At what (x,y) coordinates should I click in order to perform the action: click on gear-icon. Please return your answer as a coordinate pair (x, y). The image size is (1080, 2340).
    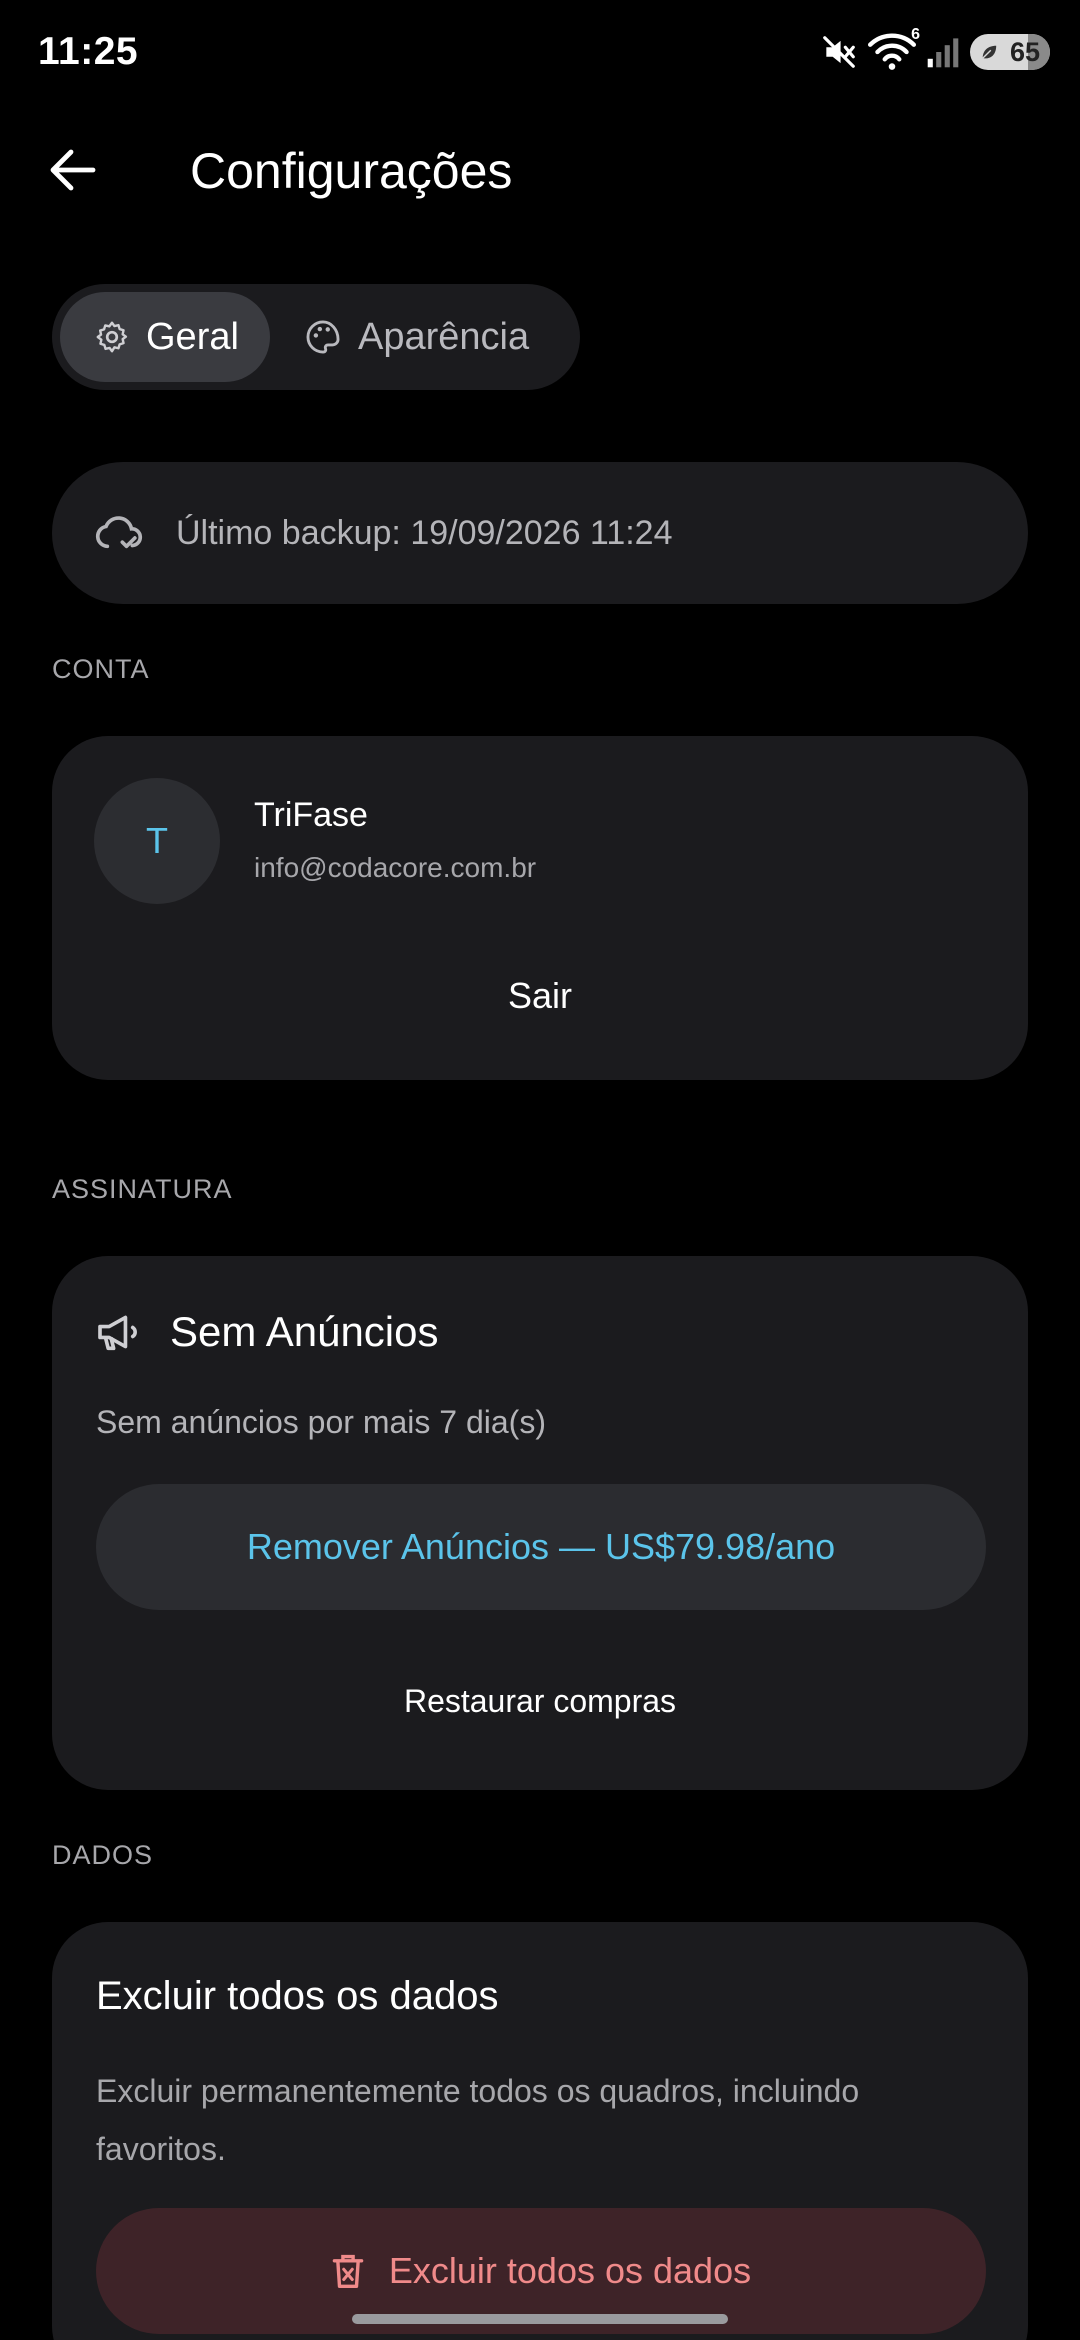
    Looking at the image, I should click on (112, 337).